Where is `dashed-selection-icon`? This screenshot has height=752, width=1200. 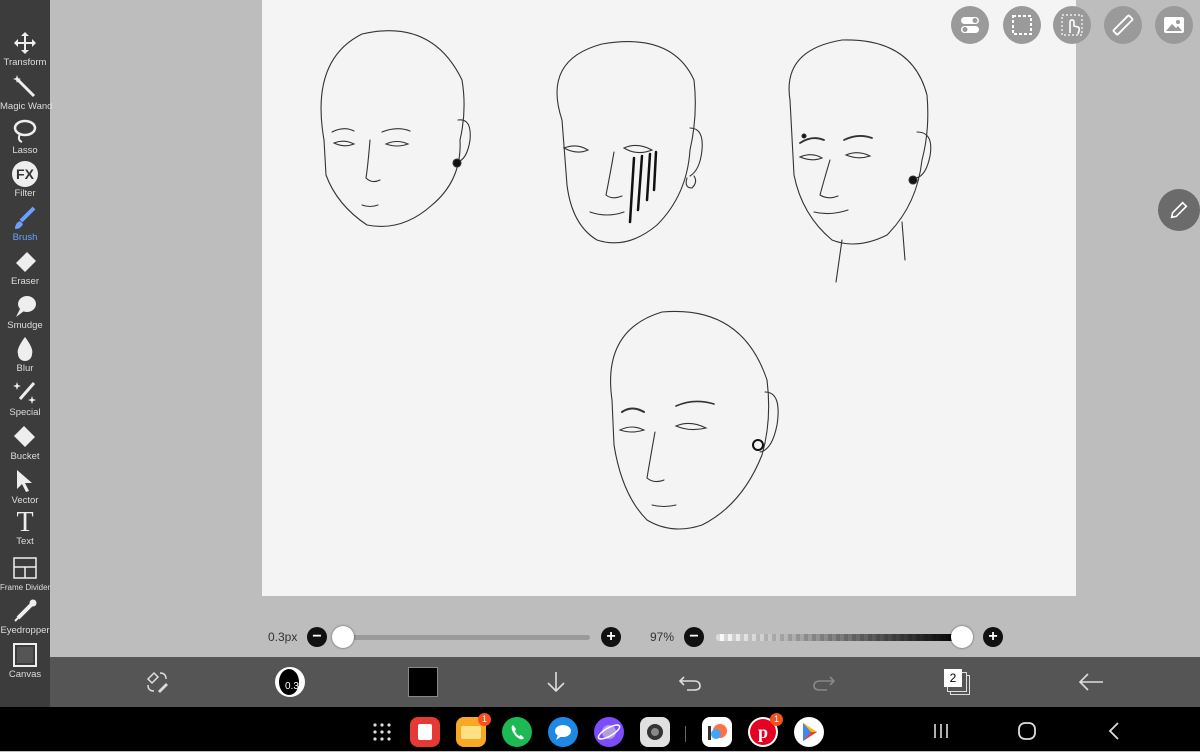 dashed-selection-icon is located at coordinates (1022, 25).